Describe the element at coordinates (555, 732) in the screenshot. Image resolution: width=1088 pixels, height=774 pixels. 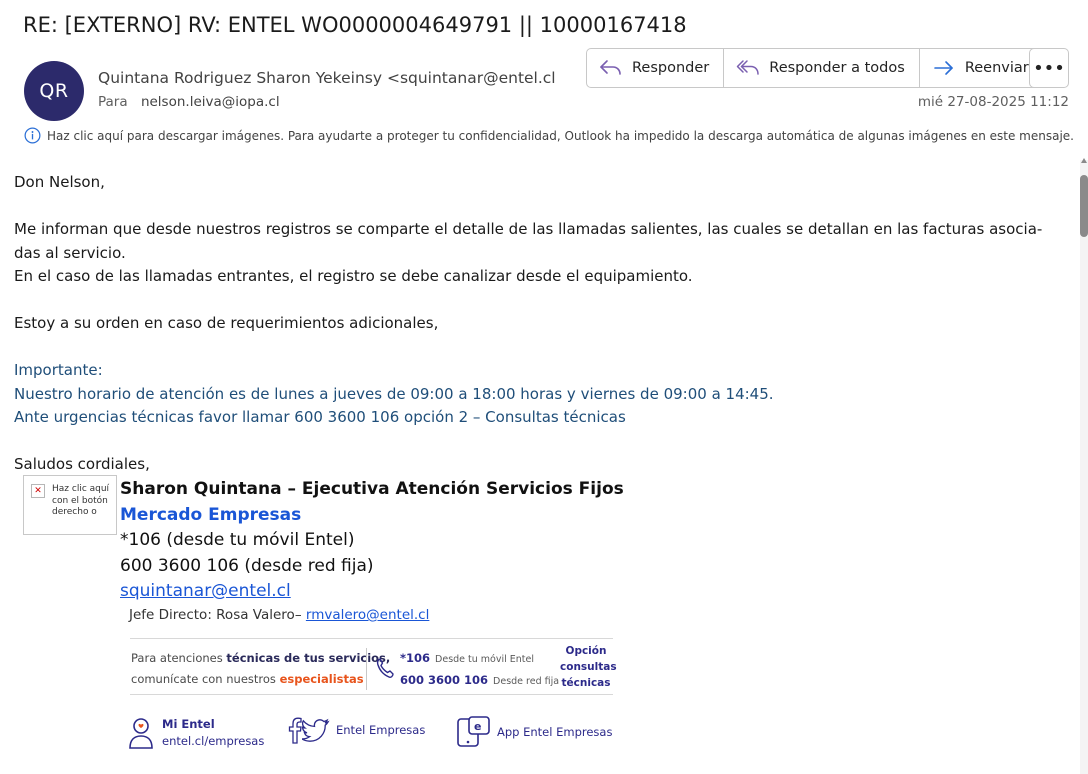
I see `app-label: App Entel Empresas` at that location.